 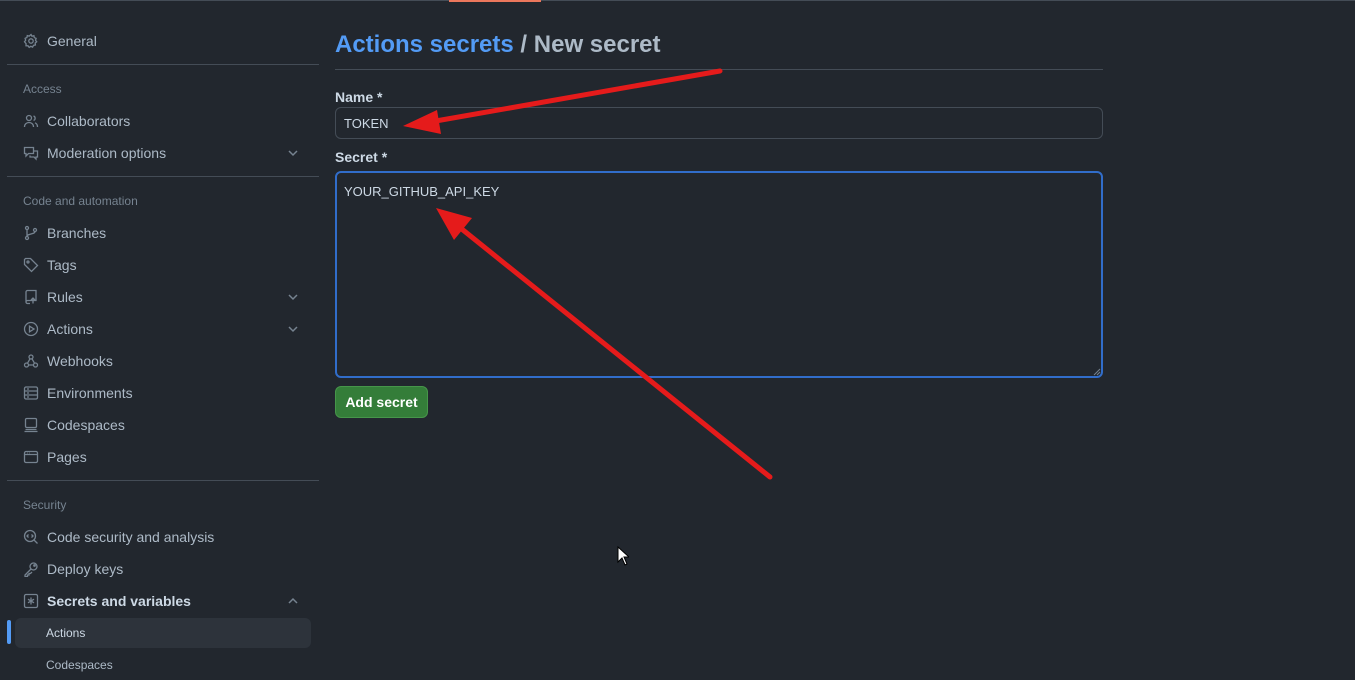 What do you see at coordinates (31, 457) in the screenshot?
I see `browser-icon` at bounding box center [31, 457].